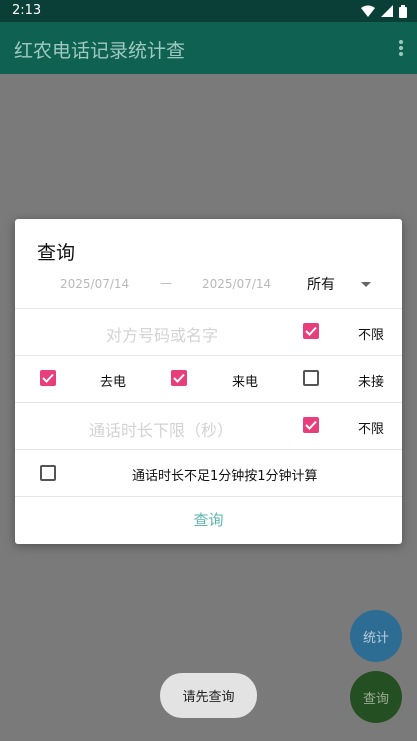  What do you see at coordinates (161, 429) in the screenshot?
I see `min-duration-input: 通话时长下限（秒）` at bounding box center [161, 429].